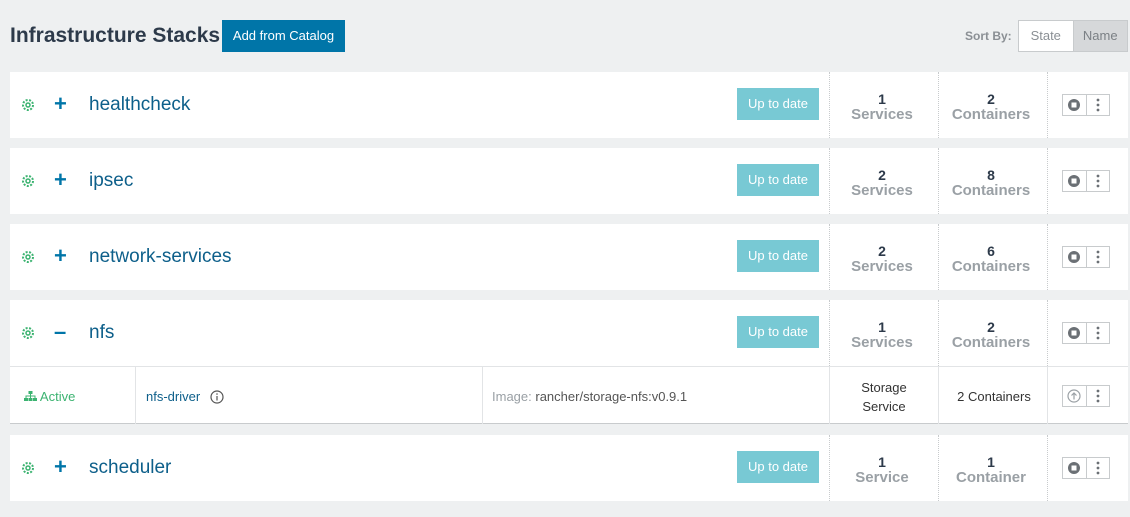 This screenshot has height=517, width=1130. I want to click on add-from-catalog-button: Add from Catalog, so click(283, 36).